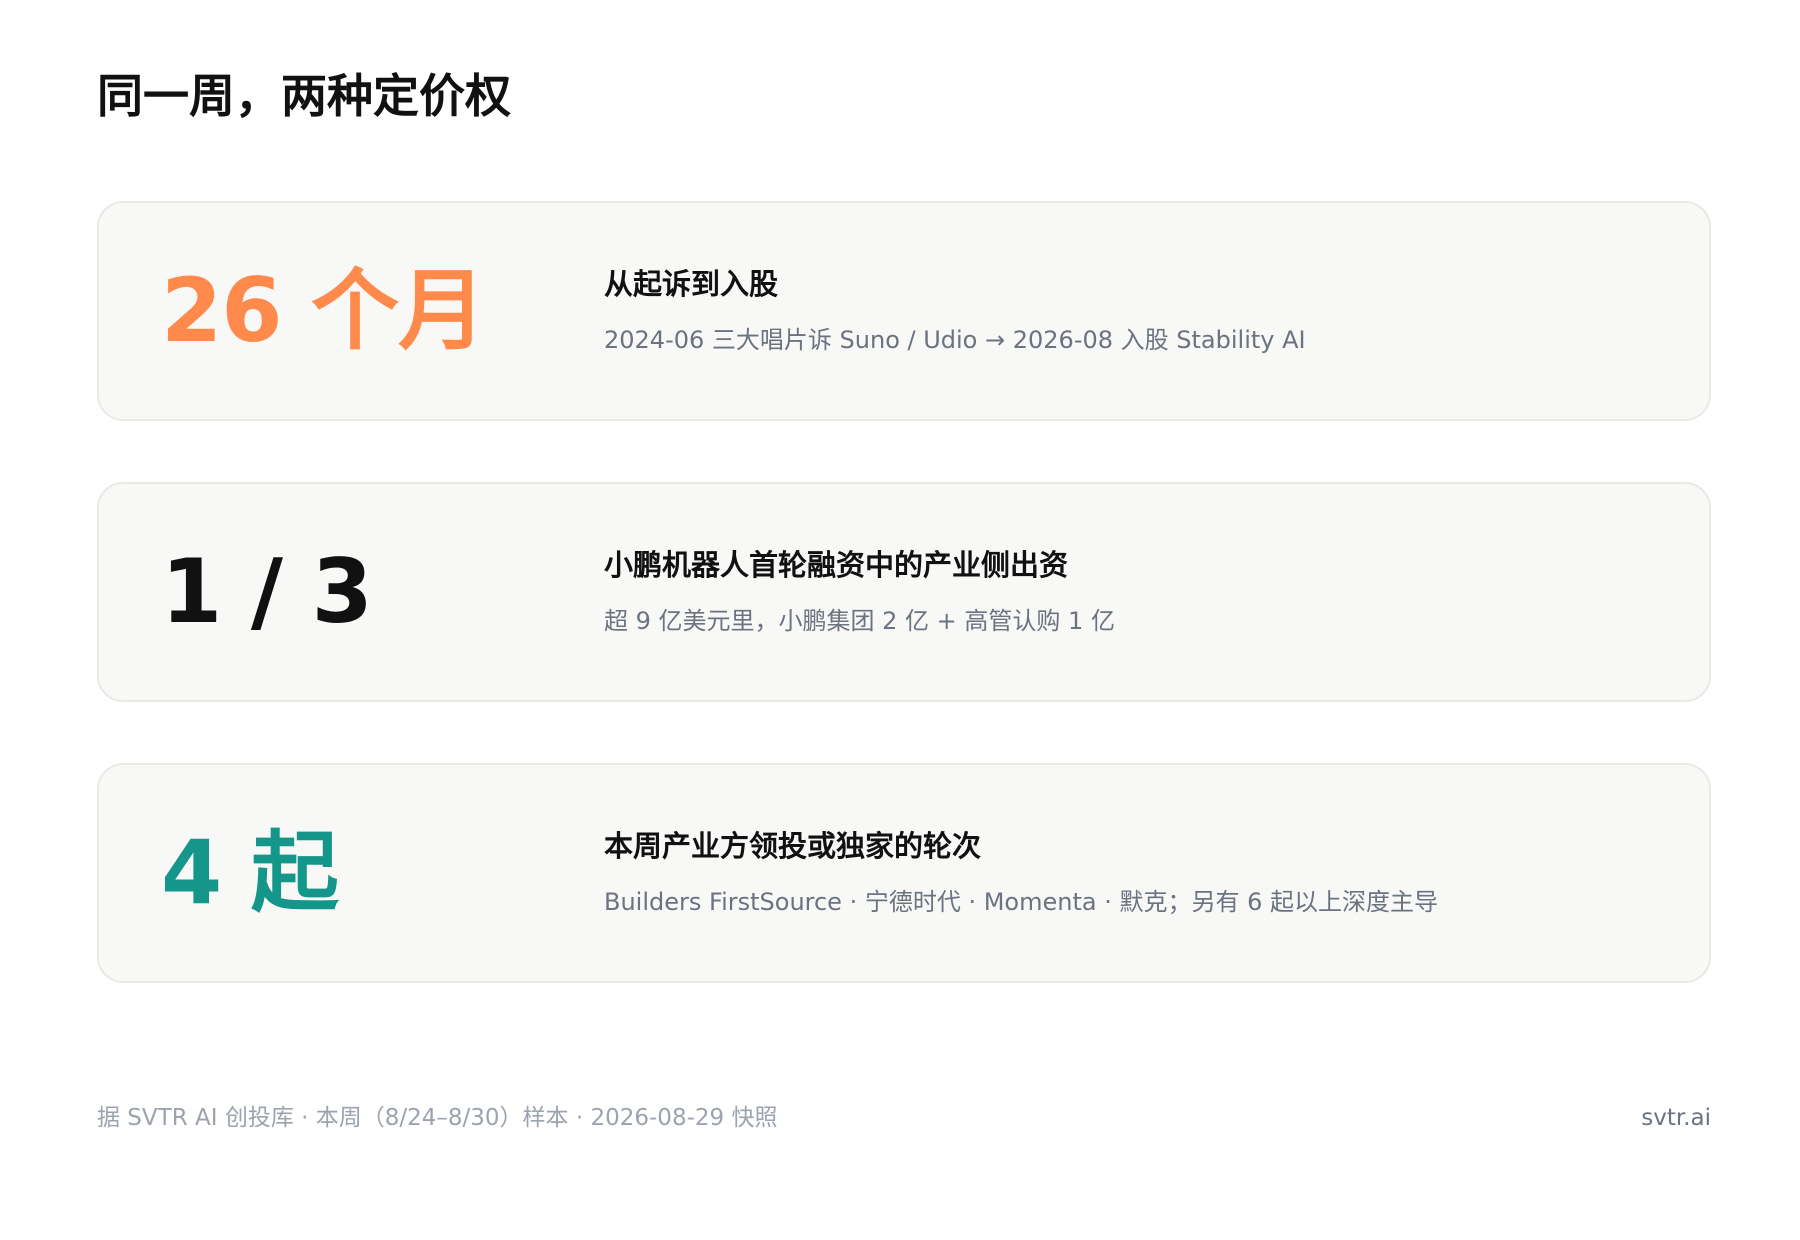 The image size is (1800, 1240). I want to click on card-heading: 从起诉到入股, so click(691, 284).